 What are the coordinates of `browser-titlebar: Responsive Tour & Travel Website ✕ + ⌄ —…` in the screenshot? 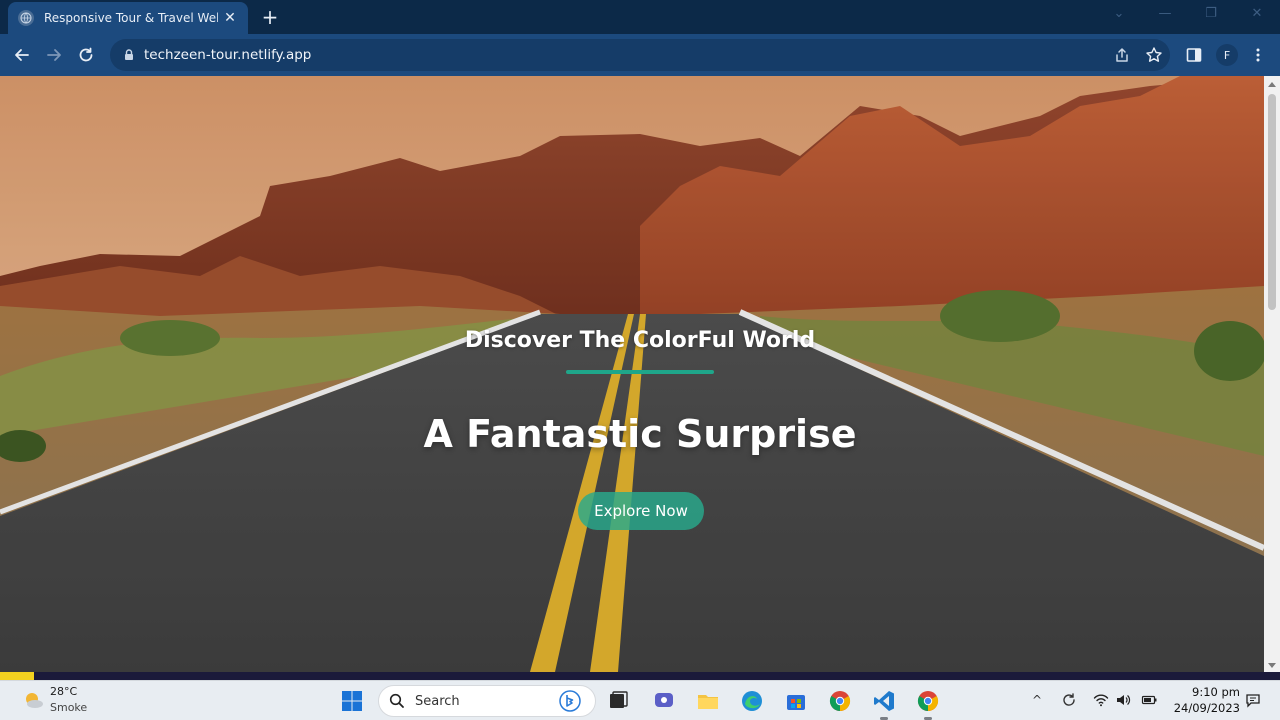 It's located at (640, 17).